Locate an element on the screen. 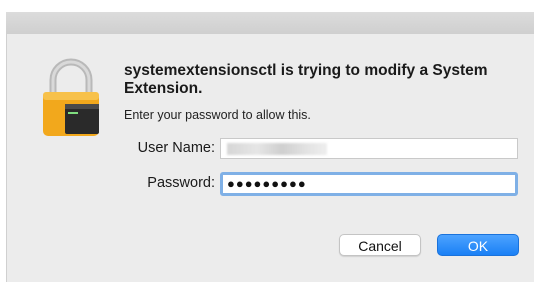  username-label: User Name: is located at coordinates (176, 148).